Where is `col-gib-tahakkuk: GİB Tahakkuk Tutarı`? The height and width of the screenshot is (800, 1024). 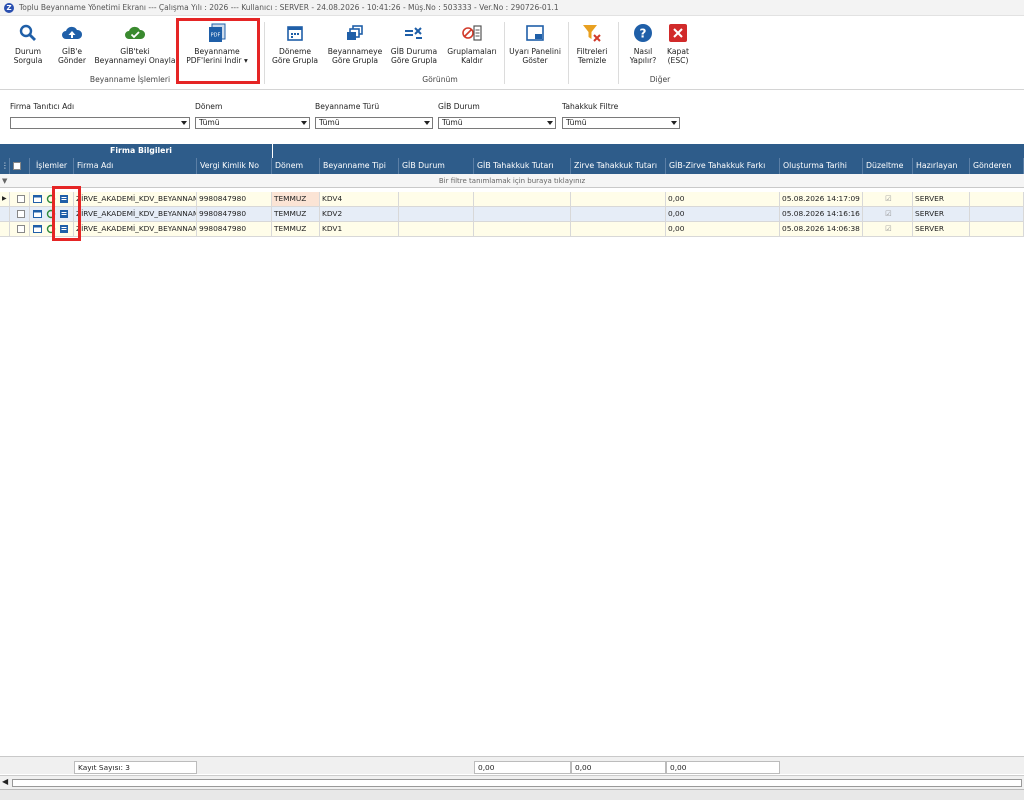 col-gib-tahakkuk: GİB Tahakkuk Tutarı is located at coordinates (522, 166).